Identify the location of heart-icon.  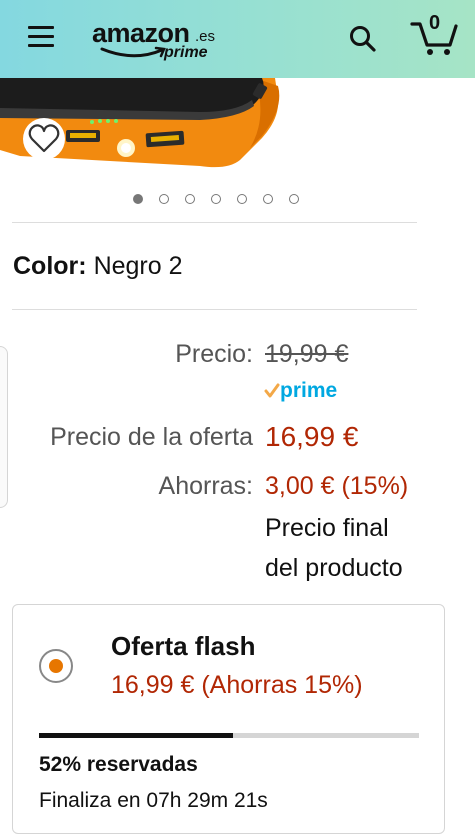
(44, 138).